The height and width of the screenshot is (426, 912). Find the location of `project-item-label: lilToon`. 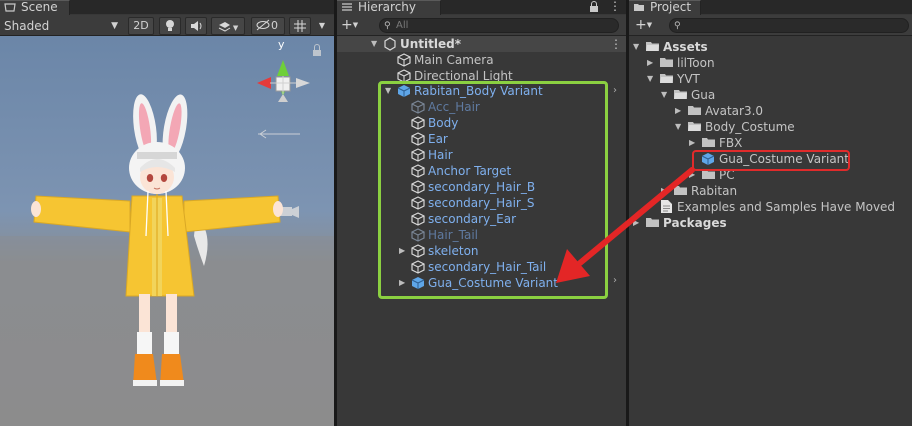

project-item-label: lilToon is located at coordinates (696, 63).